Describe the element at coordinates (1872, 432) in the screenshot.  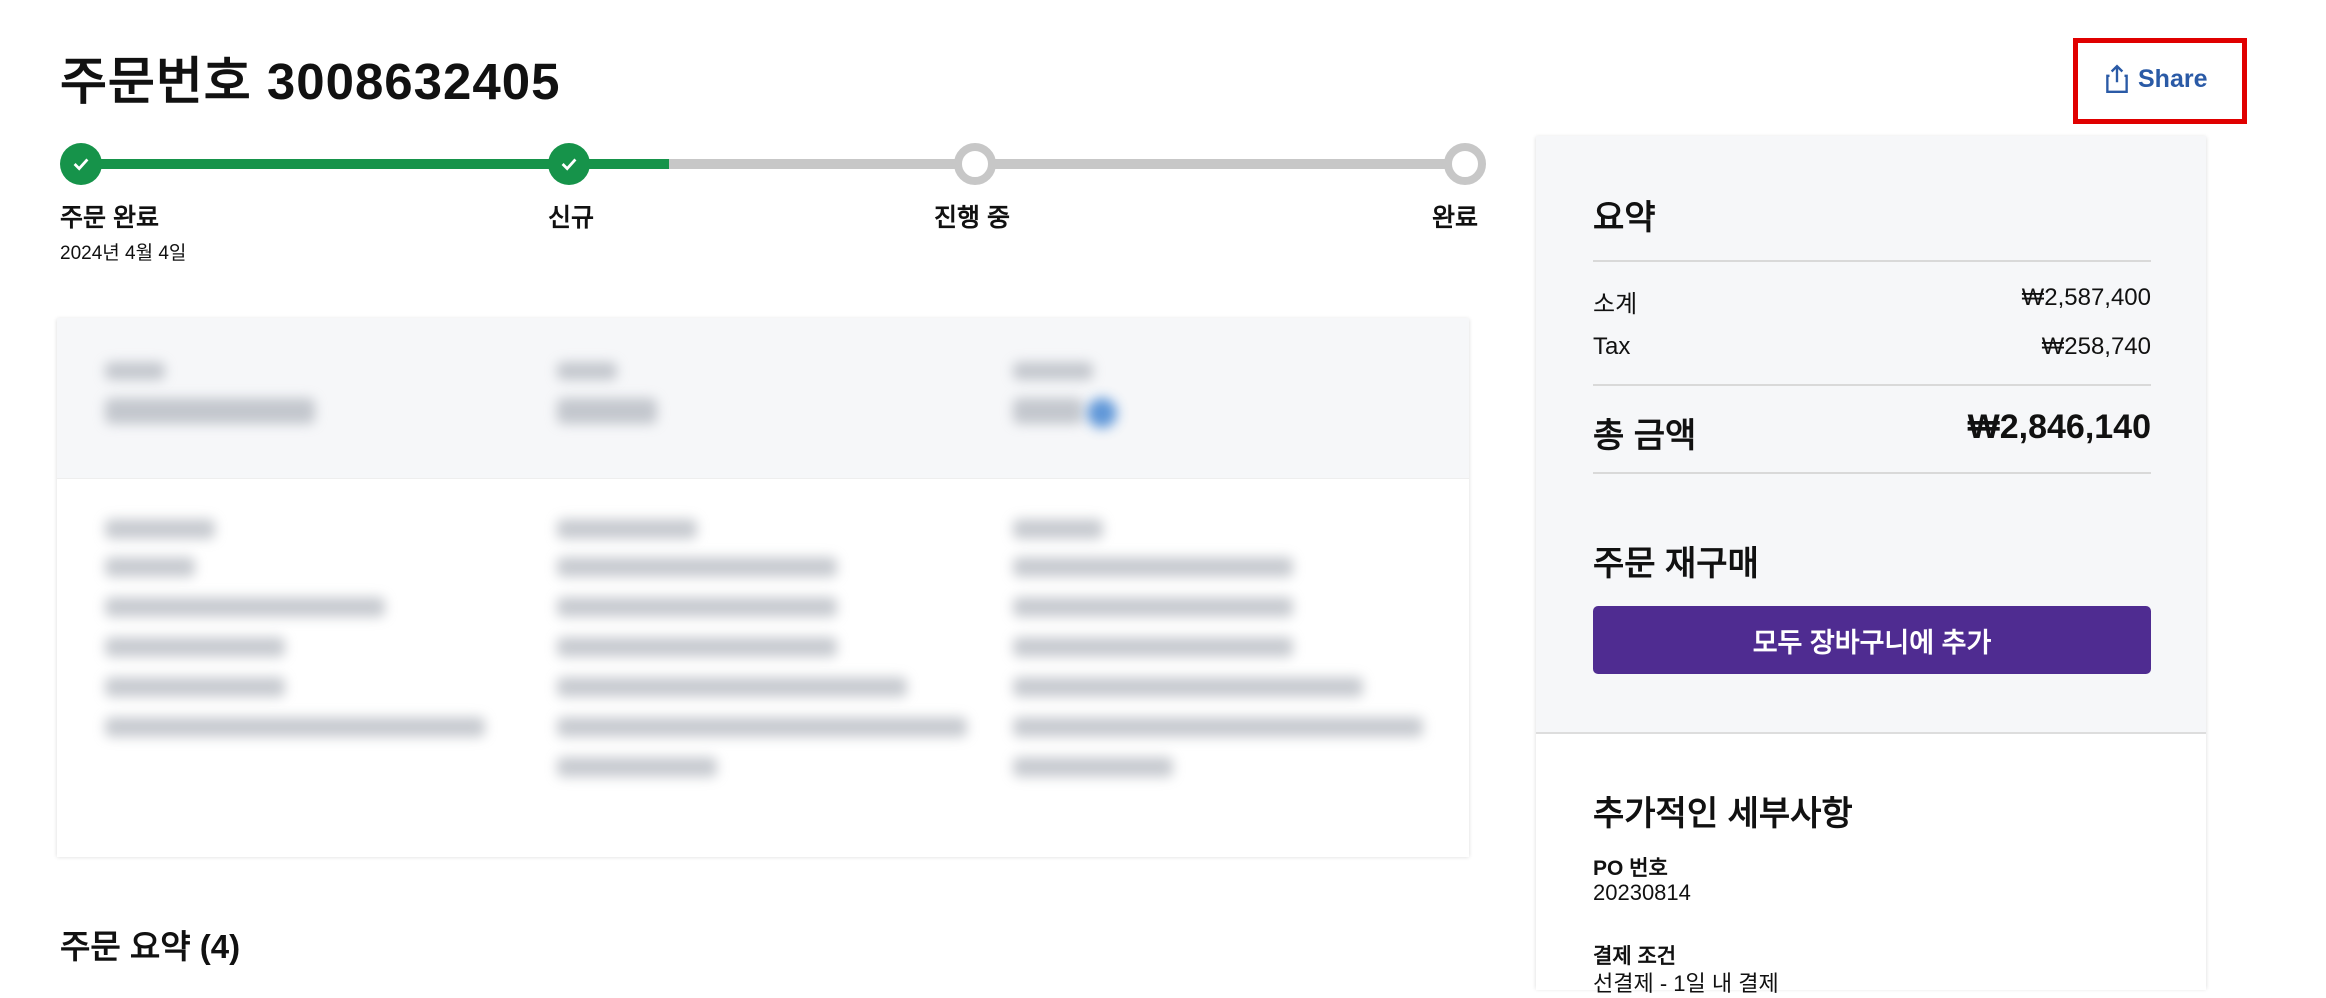
I see `total-row: 총 금액 ₩2,846,140` at that location.